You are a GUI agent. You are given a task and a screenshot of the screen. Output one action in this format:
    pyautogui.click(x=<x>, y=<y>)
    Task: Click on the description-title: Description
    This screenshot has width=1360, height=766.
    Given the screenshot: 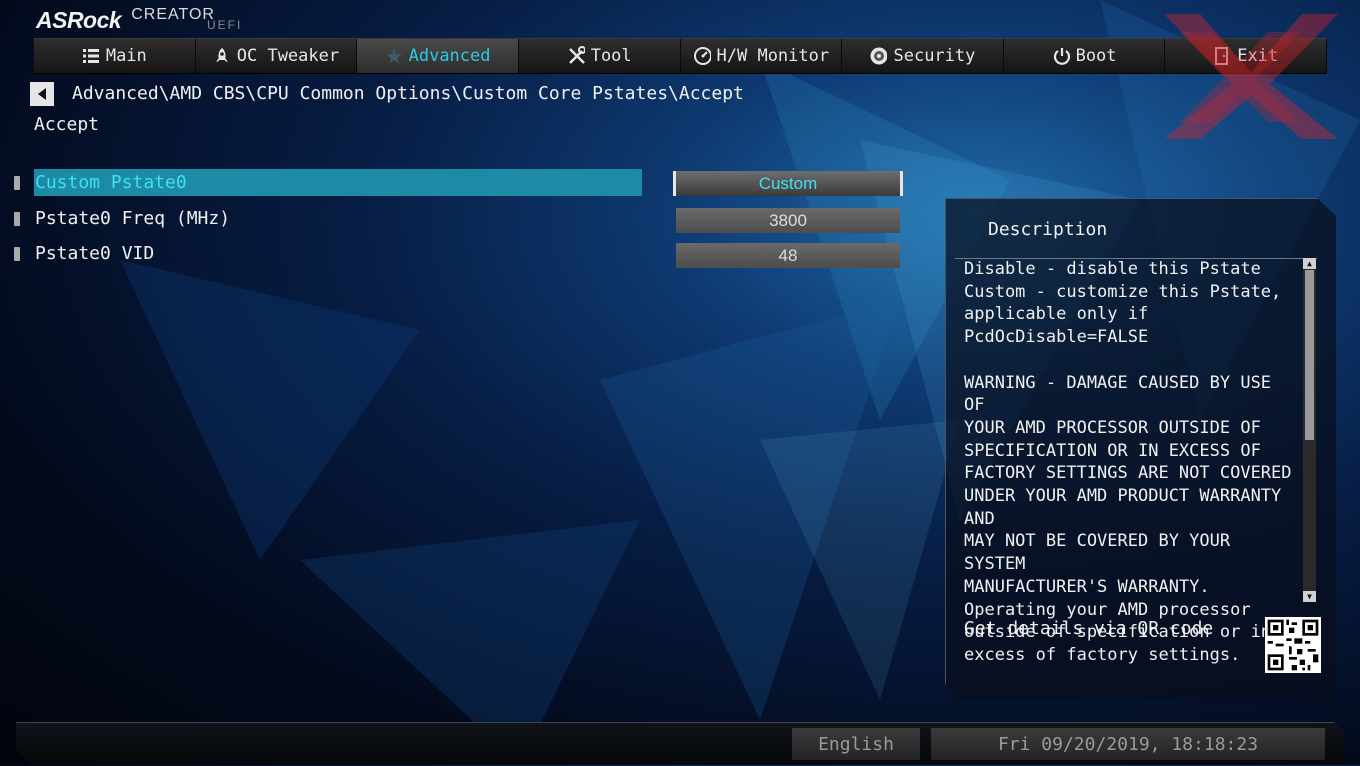 What is the action you would take?
    pyautogui.click(x=1048, y=229)
    